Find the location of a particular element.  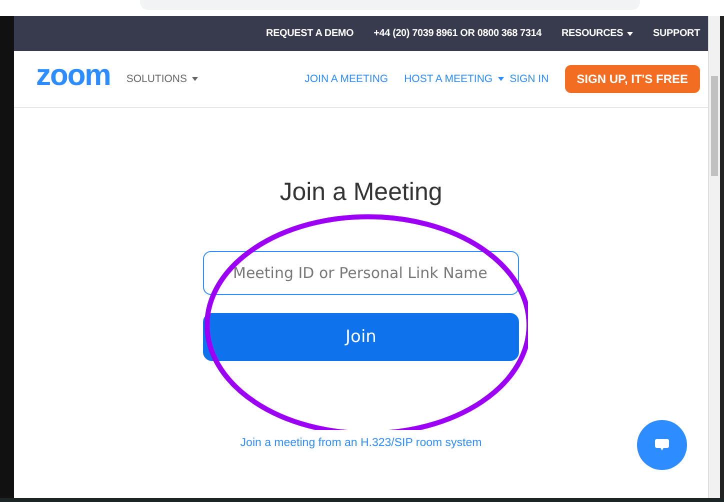

chat-icon is located at coordinates (662, 445).